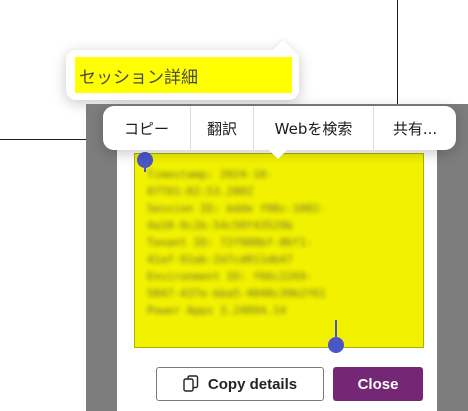 This screenshot has width=468, height=411. I want to click on copy-details-label: Copy details, so click(252, 384).